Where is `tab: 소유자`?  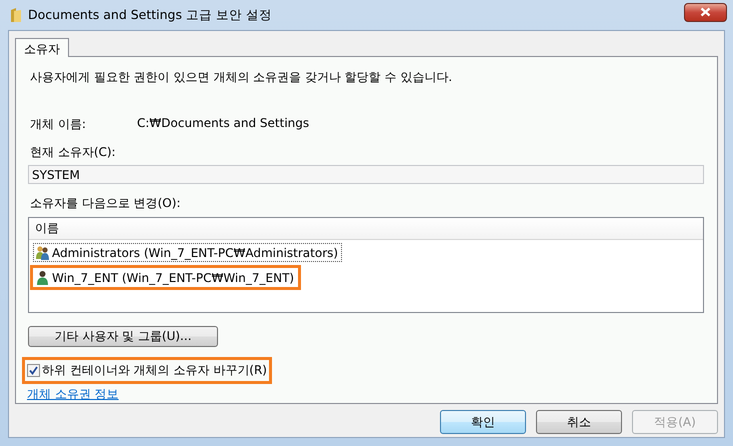
tab: 소유자 is located at coordinates (42, 47).